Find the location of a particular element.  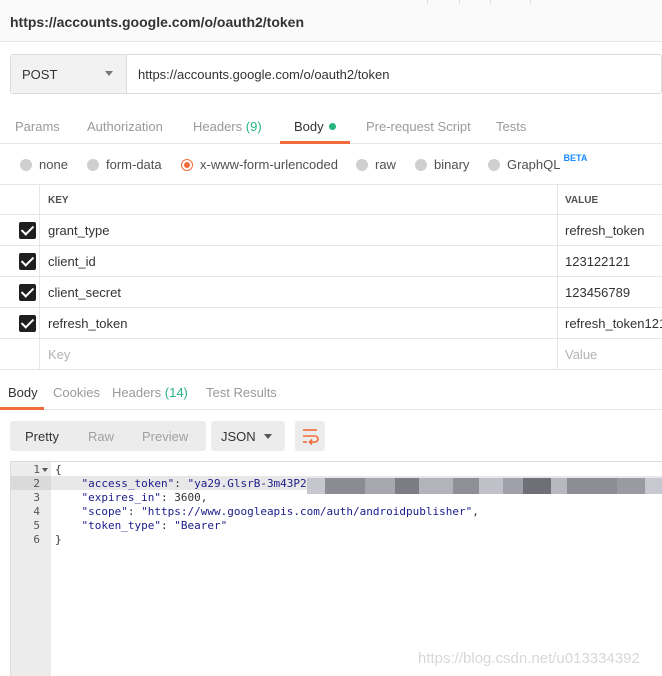

json-key: "scope" is located at coordinates (104, 511).